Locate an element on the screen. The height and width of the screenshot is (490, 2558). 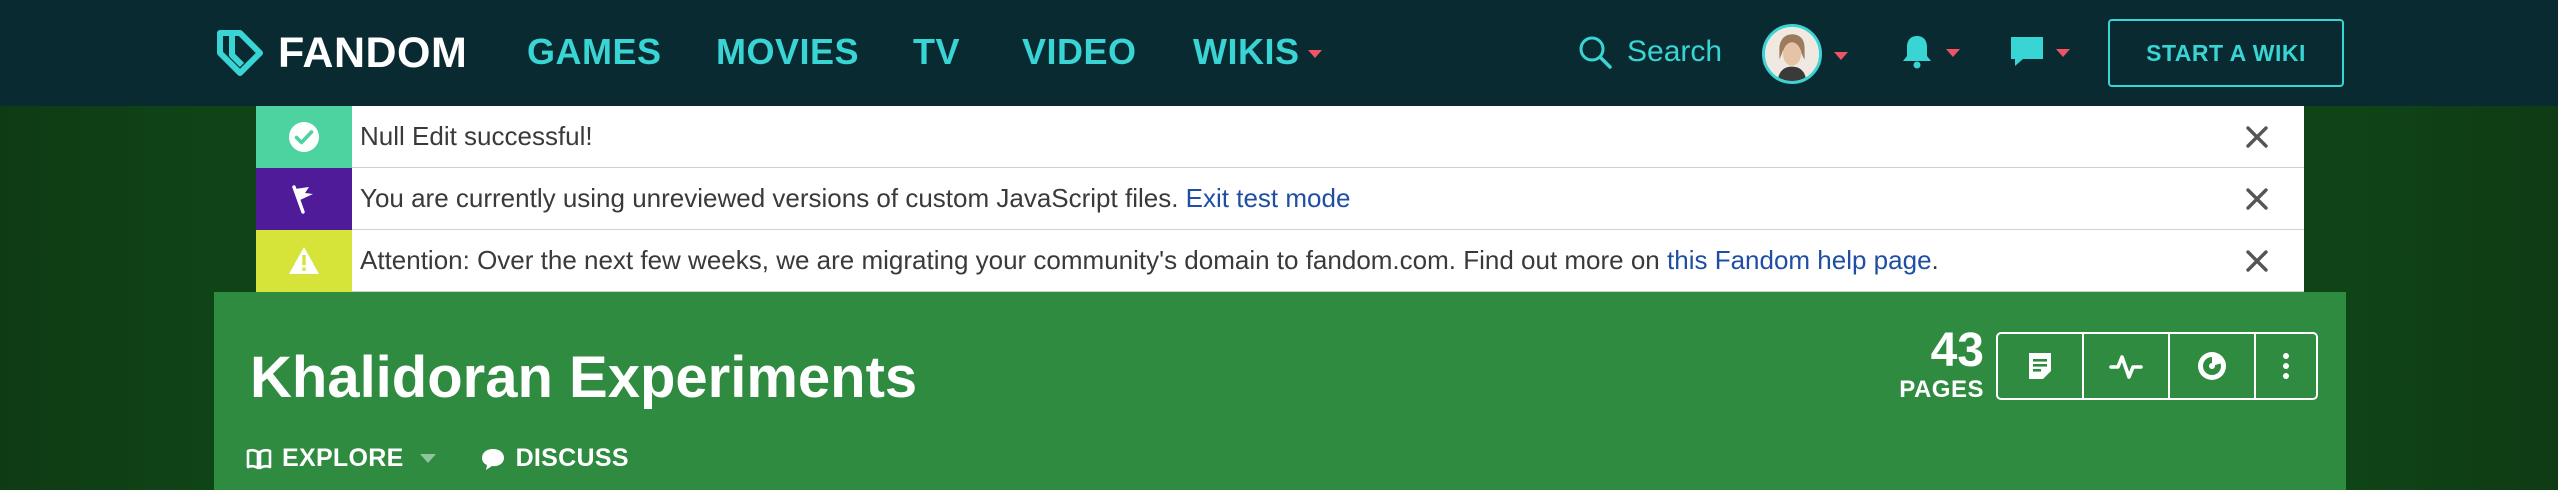
discuss-label: DISCUSS is located at coordinates (572, 458).